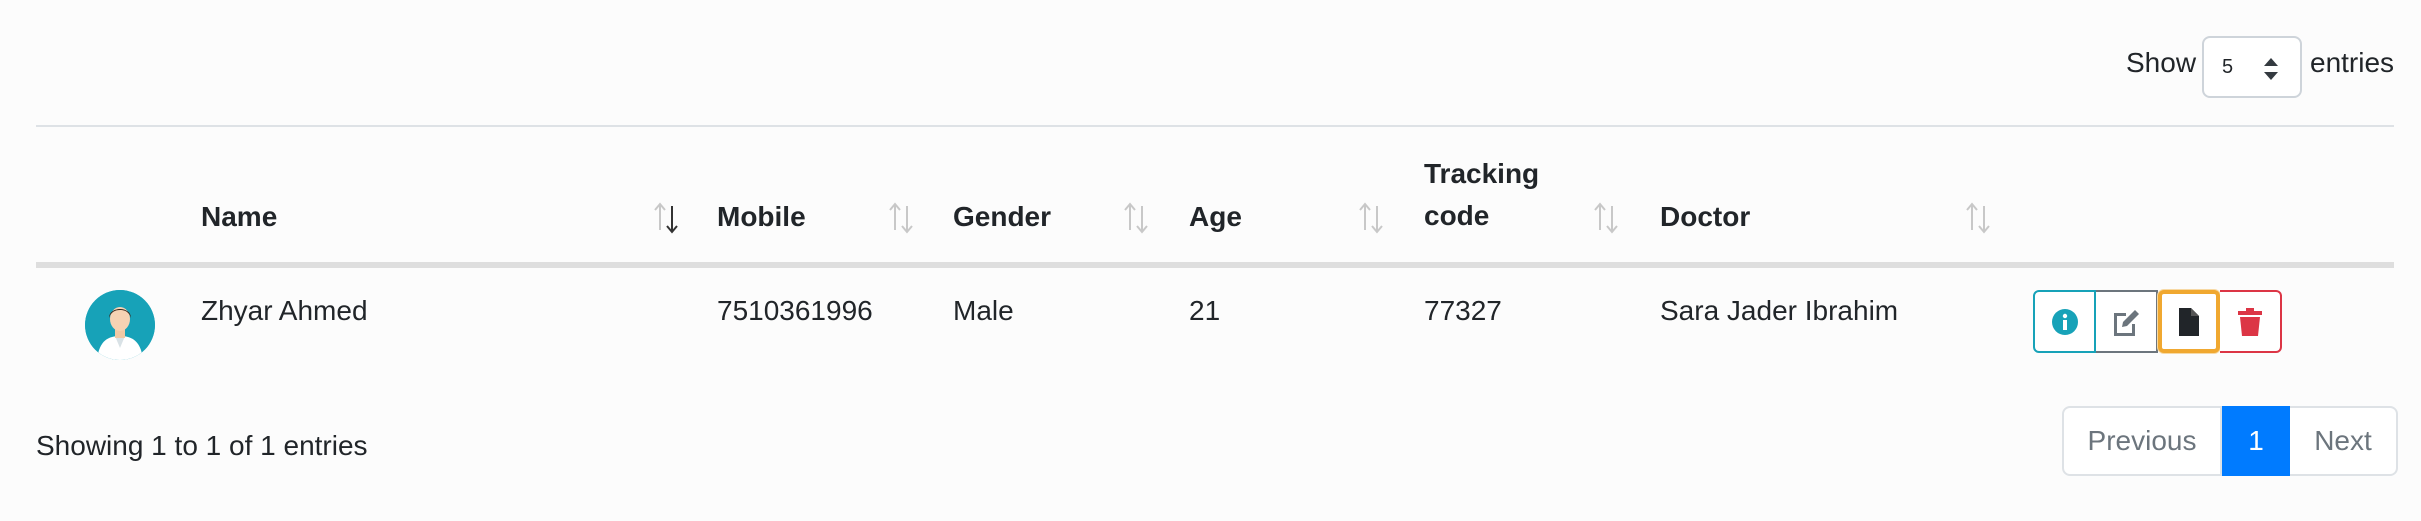 The width and height of the screenshot is (2421, 521). Describe the element at coordinates (1215, 217) in the screenshot. I see `column-header-age: Age` at that location.